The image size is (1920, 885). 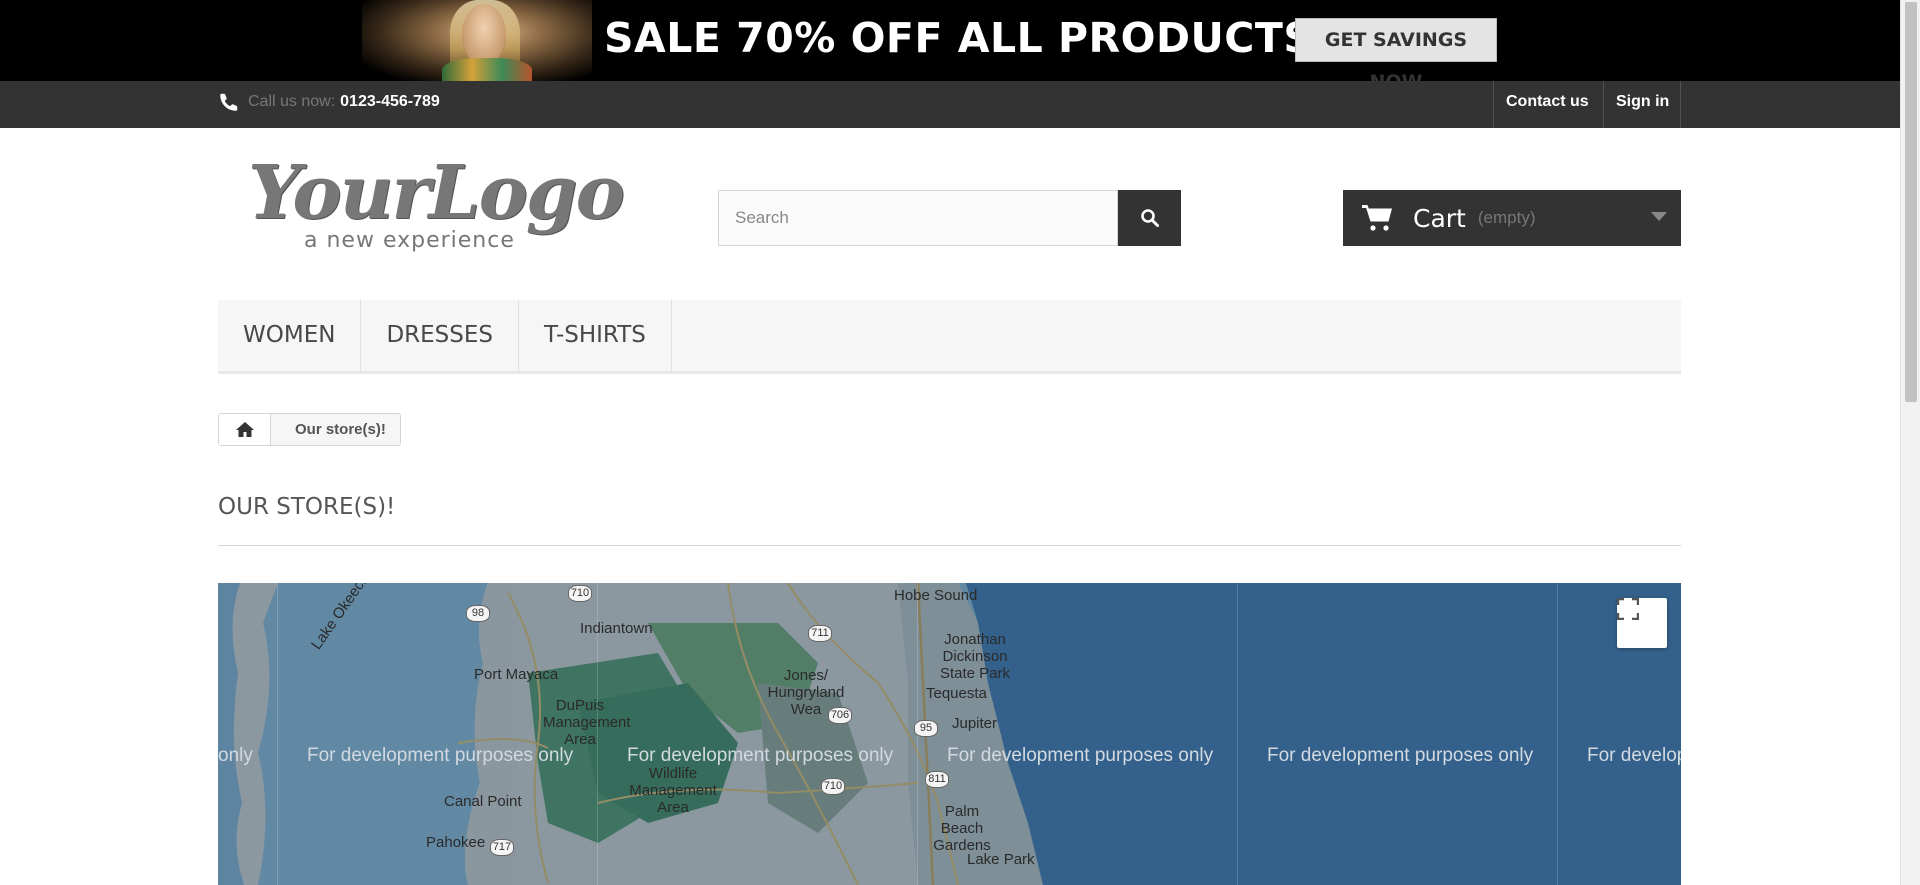 What do you see at coordinates (409, 240) in the screenshot?
I see `logo-tagline: a new experience` at bounding box center [409, 240].